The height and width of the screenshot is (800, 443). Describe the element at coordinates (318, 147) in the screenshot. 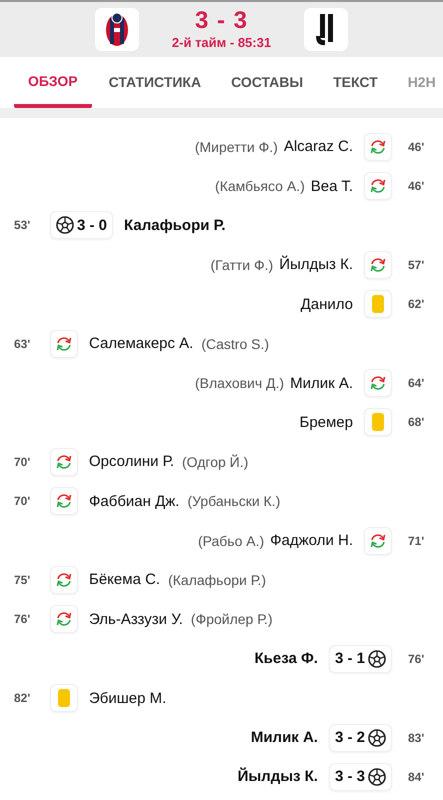

I see `player-name: Alcaraz C.` at that location.